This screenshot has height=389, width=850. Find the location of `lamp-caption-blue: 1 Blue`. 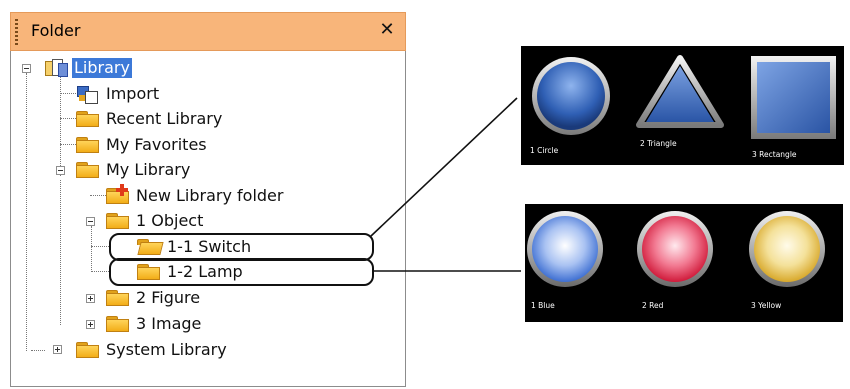

lamp-caption-blue: 1 Blue is located at coordinates (543, 305).